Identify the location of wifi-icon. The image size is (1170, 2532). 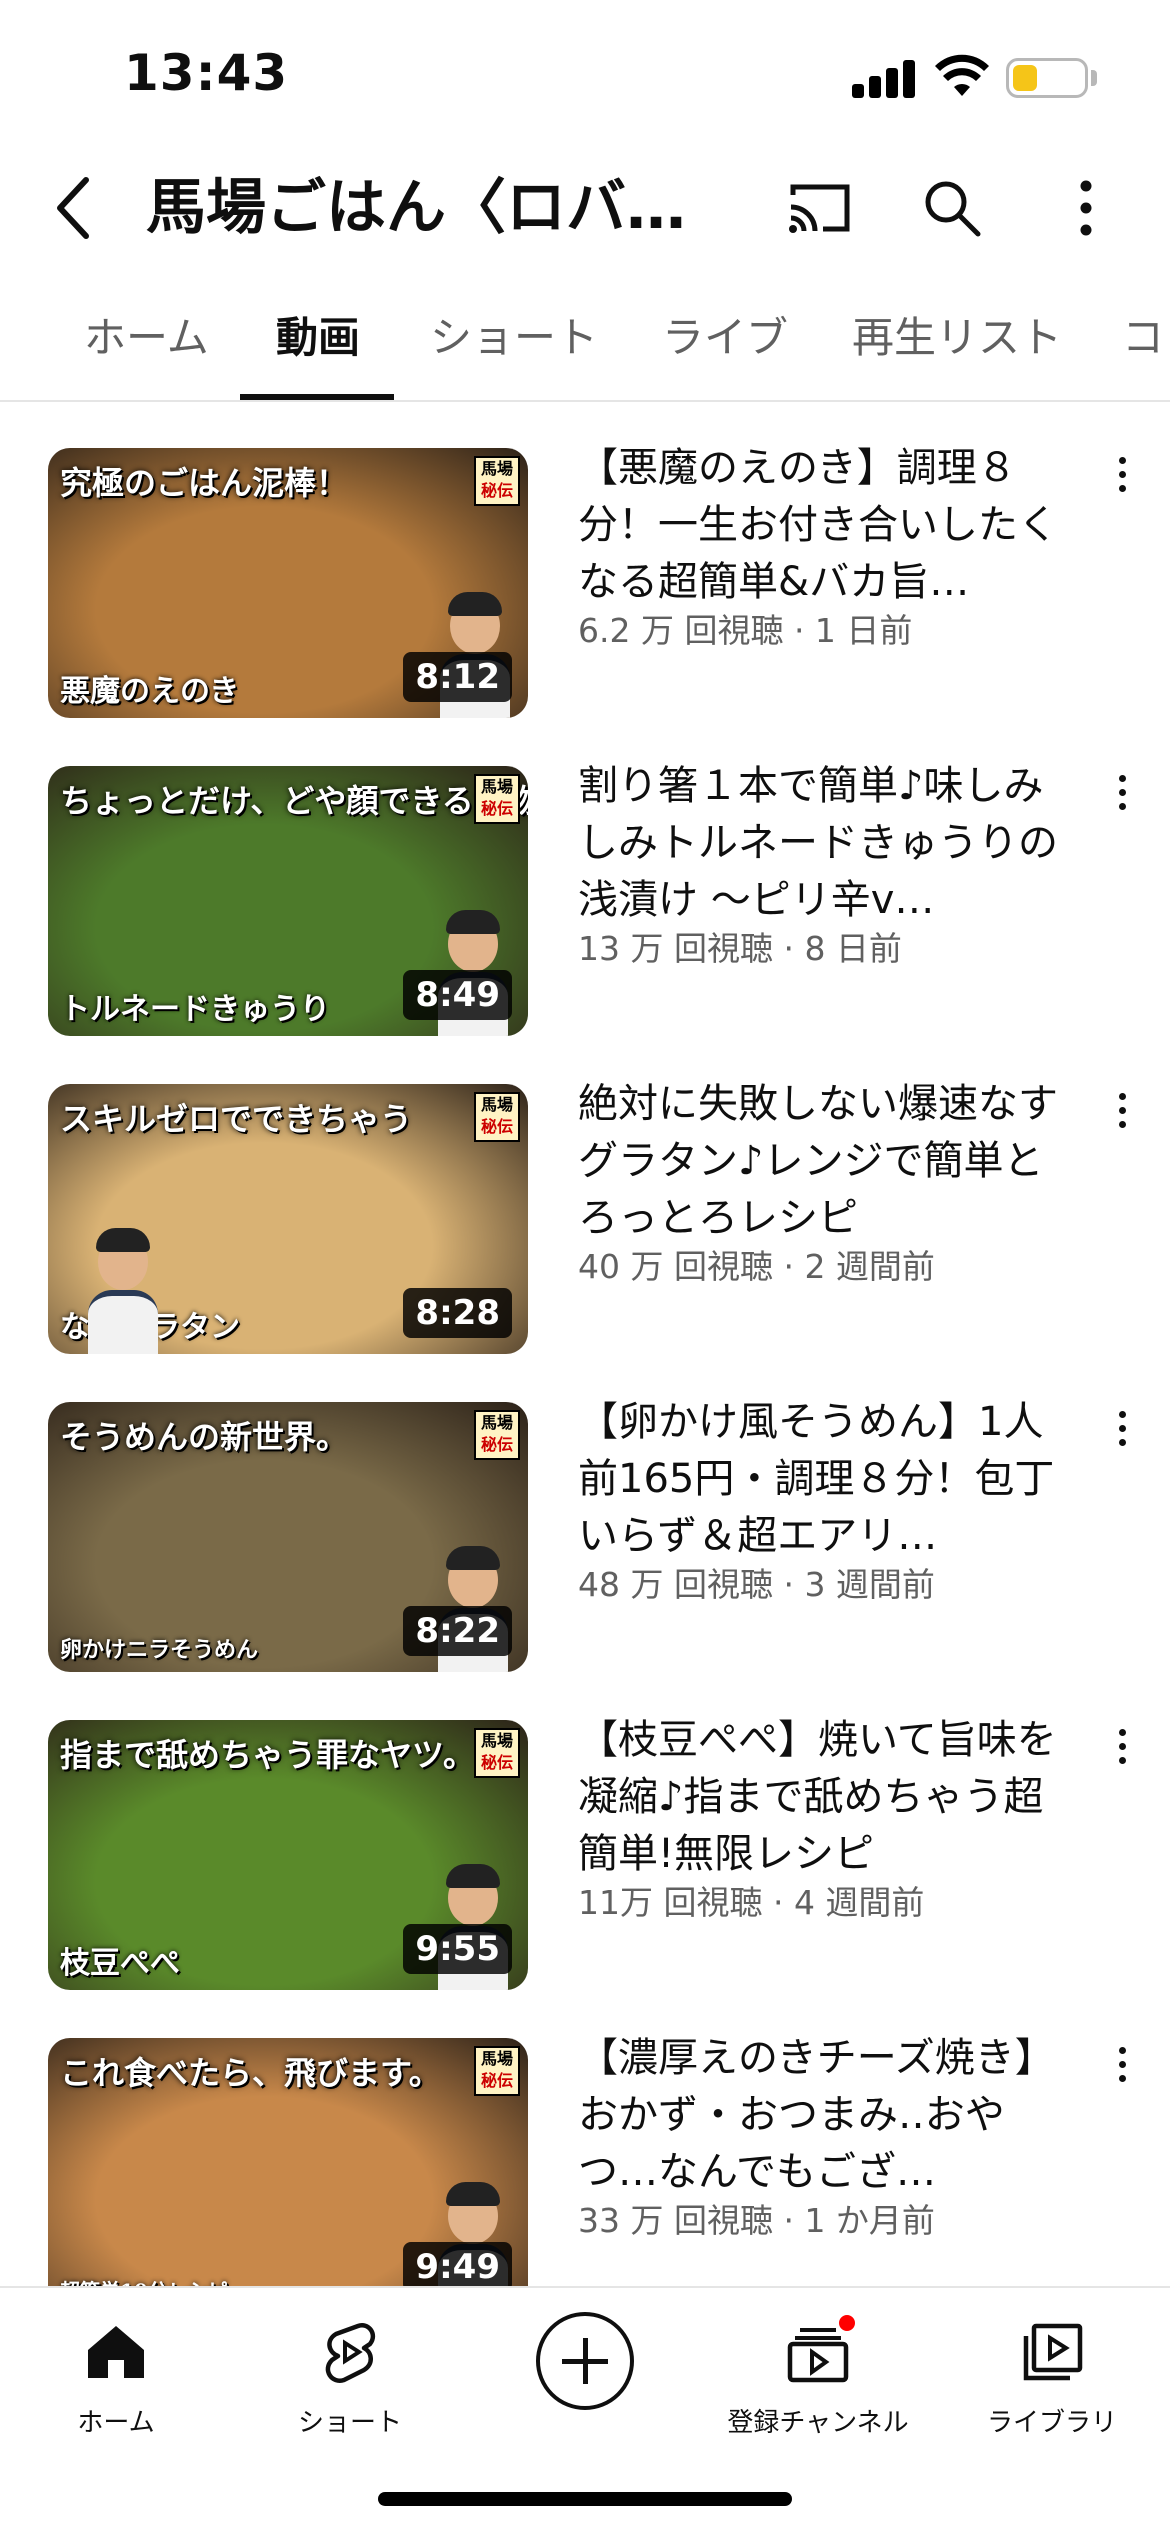
(962, 75).